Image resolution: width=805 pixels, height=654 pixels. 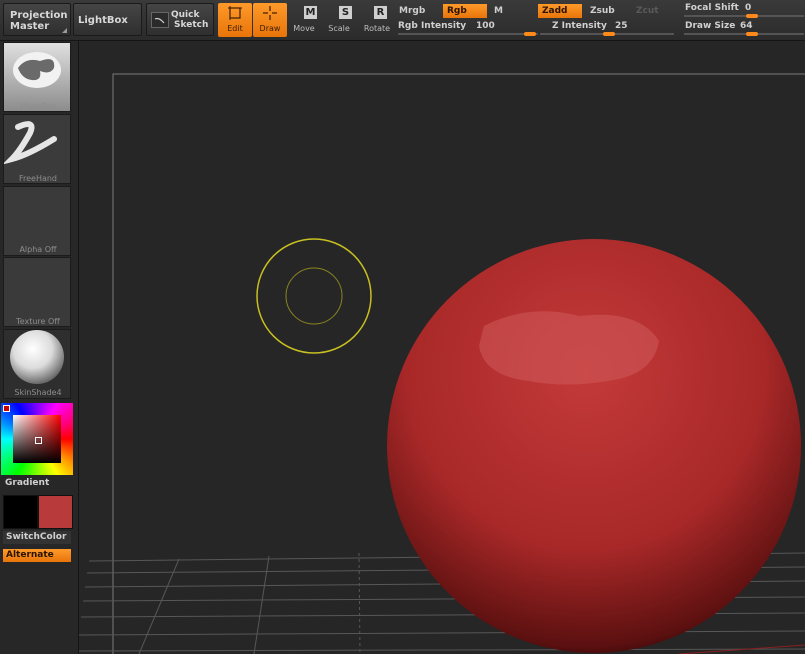 What do you see at coordinates (609, 34) in the screenshot?
I see `z-intensity-knob` at bounding box center [609, 34].